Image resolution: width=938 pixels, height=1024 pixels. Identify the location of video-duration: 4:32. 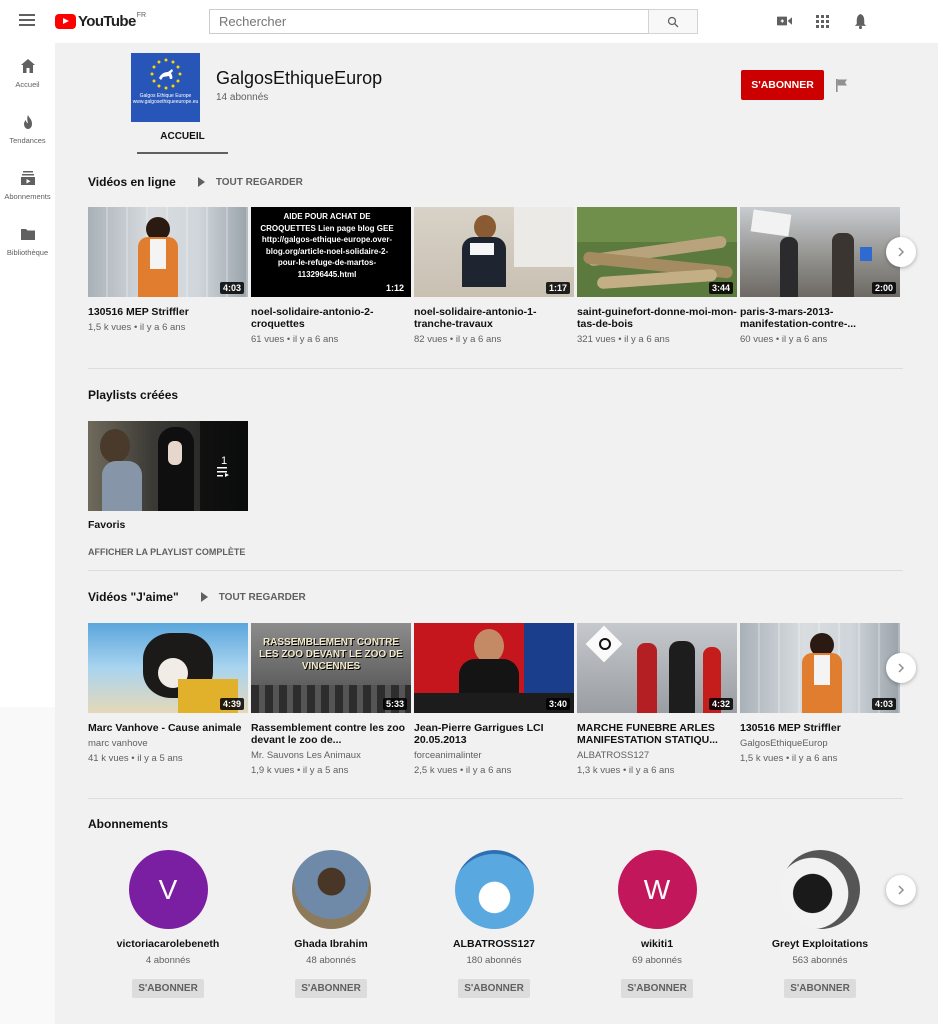
(720, 704).